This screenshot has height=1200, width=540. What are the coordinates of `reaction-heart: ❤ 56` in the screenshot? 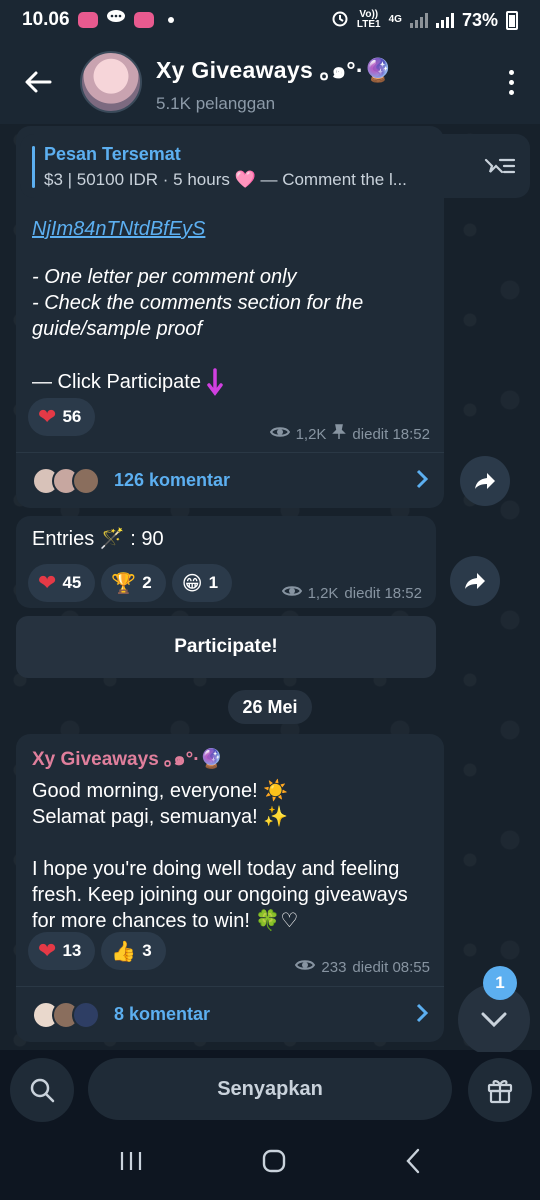 It's located at (62, 417).